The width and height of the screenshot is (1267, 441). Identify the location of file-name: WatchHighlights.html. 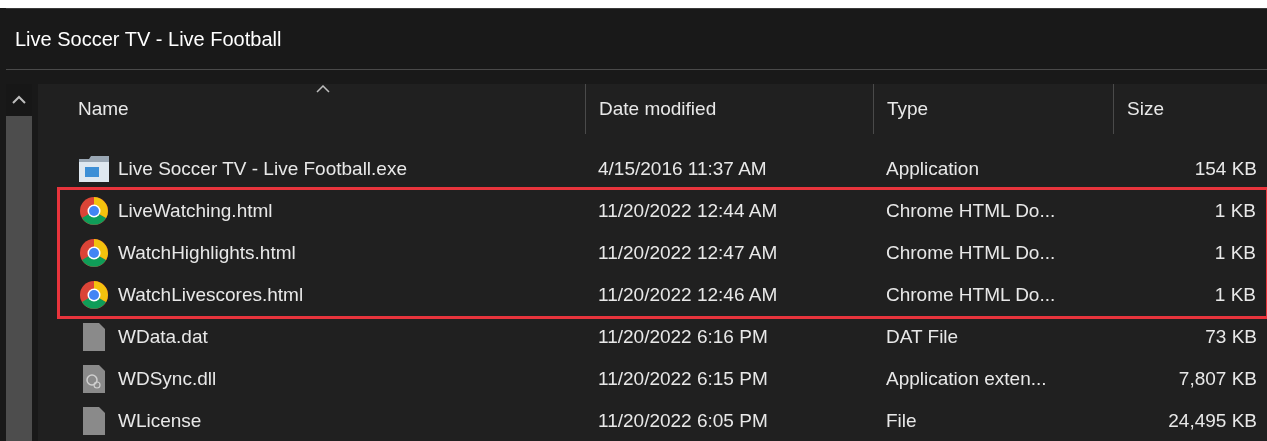
(207, 253).